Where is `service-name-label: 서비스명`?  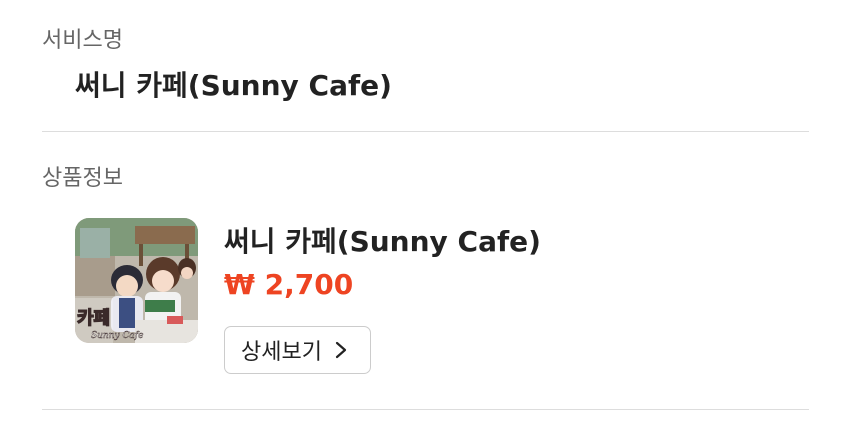
service-name-label: 서비스명 is located at coordinates (82, 40).